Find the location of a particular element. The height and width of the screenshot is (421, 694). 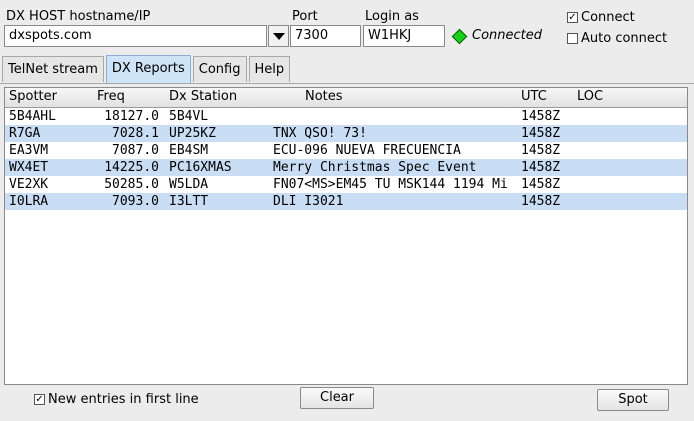

cell-spotter: EA3VM is located at coordinates (29, 150).